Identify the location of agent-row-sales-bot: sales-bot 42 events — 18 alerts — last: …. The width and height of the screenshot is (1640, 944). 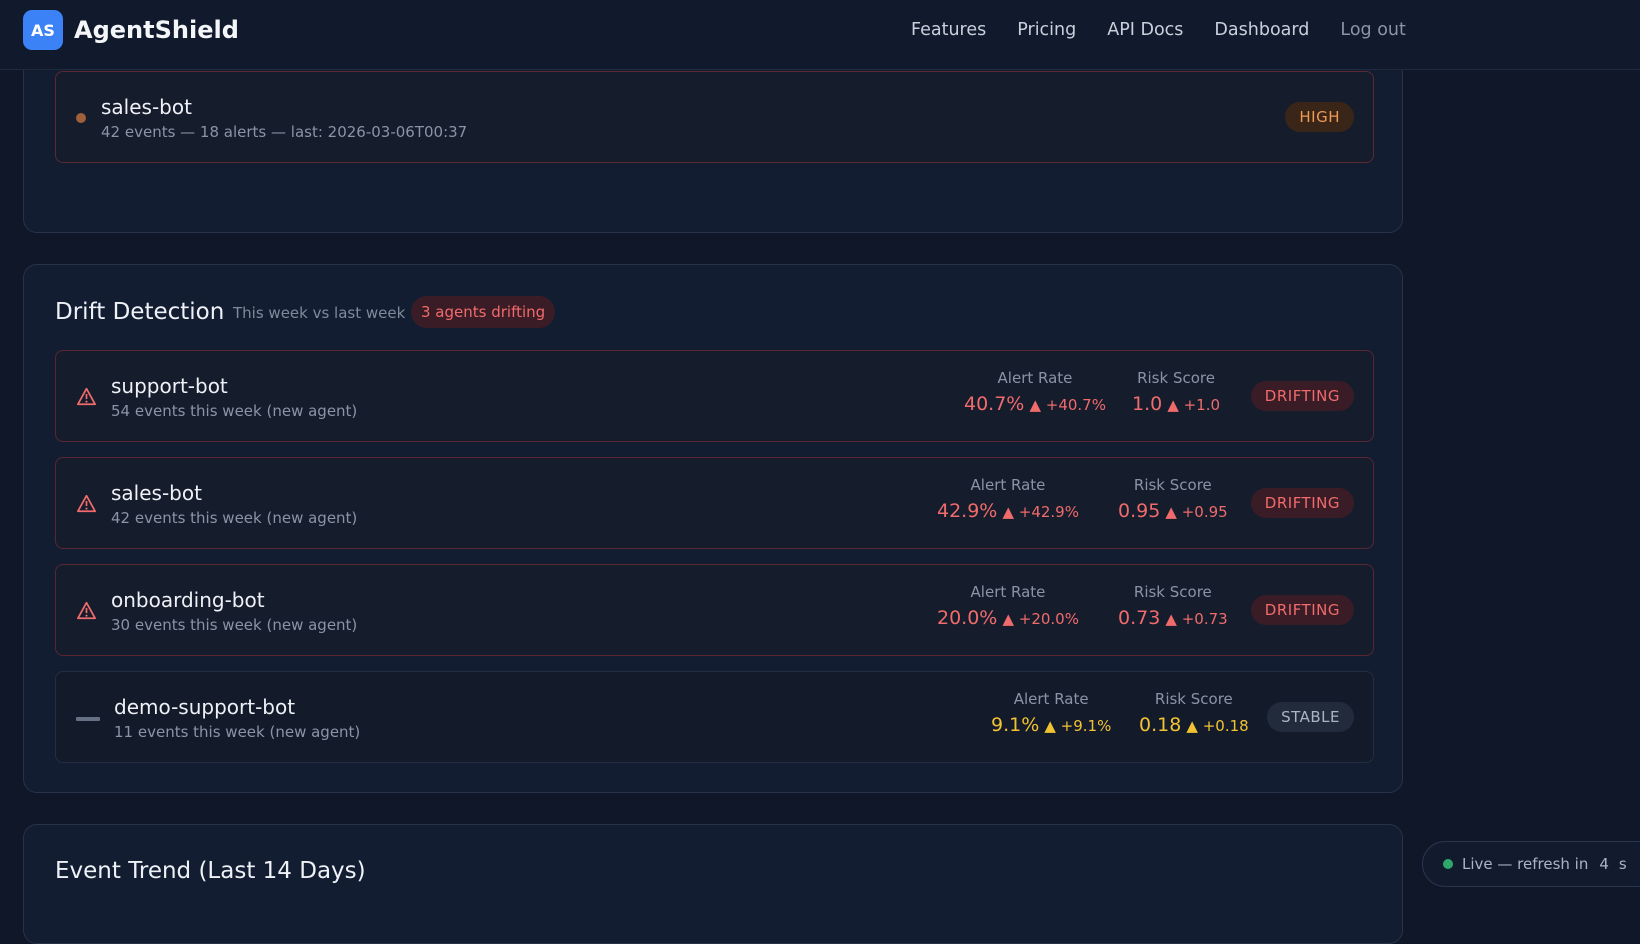
(714, 117).